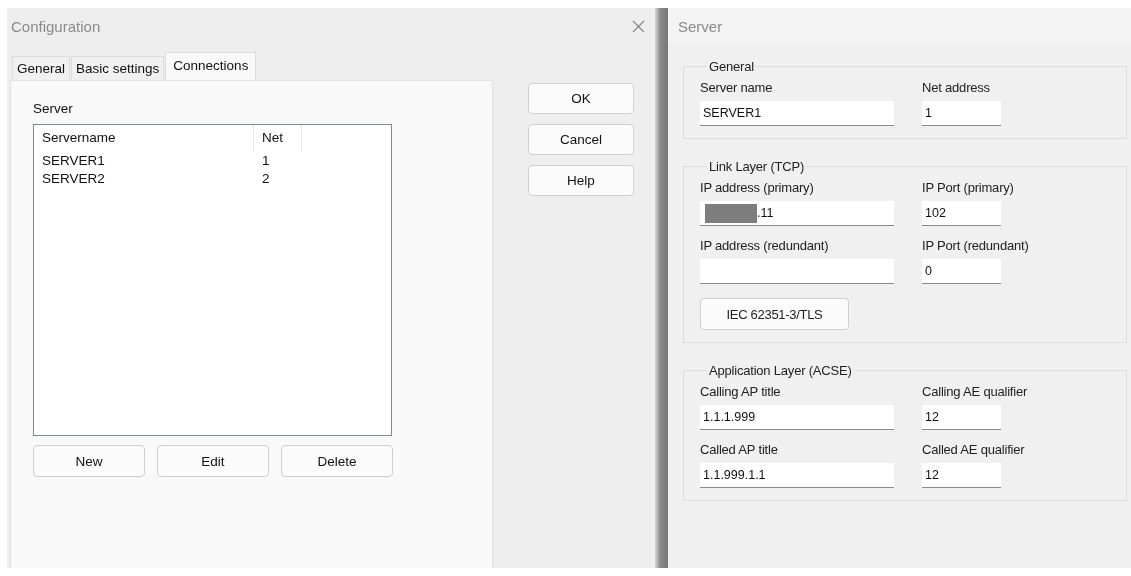 This screenshot has width=1131, height=576. I want to click on list-button: Delete, so click(337, 461).